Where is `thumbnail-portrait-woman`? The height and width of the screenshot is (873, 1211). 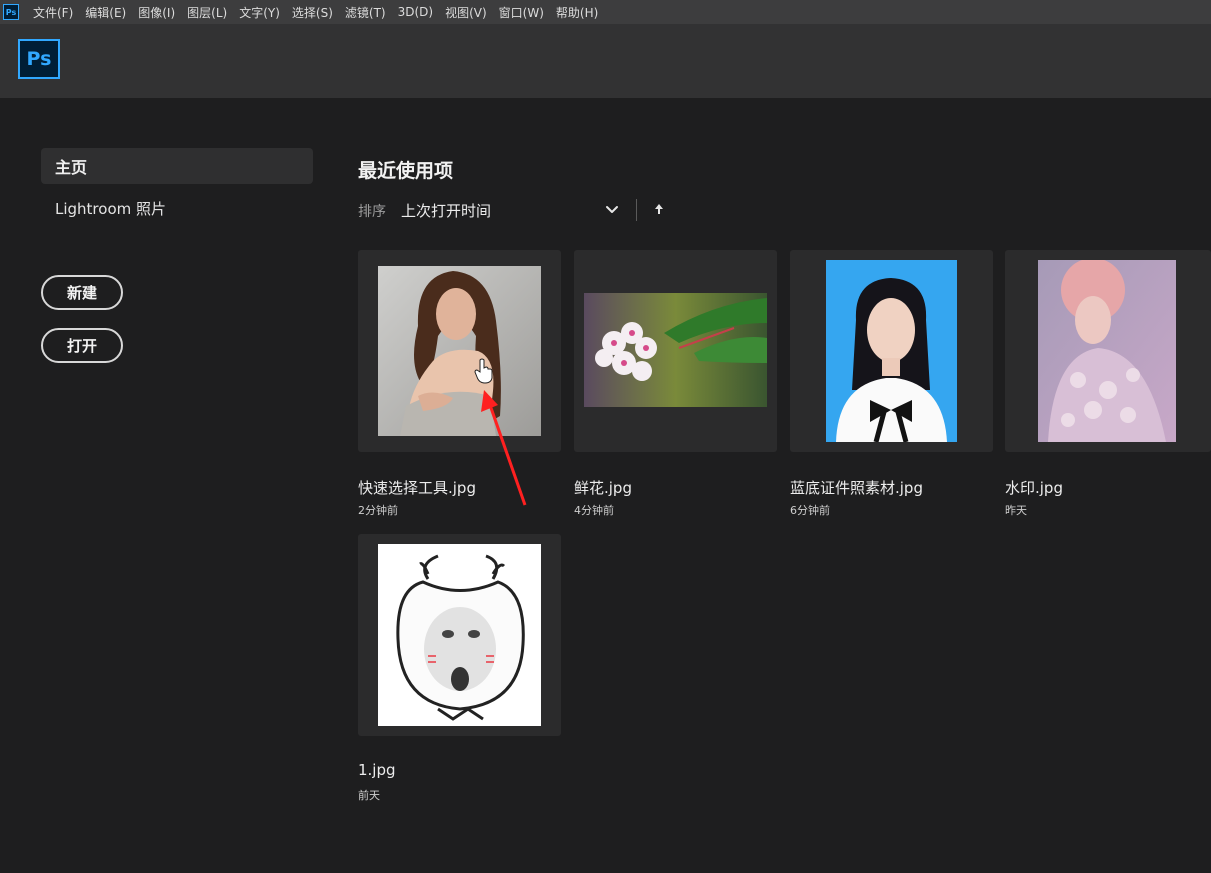
thumbnail-portrait-woman is located at coordinates (459, 351).